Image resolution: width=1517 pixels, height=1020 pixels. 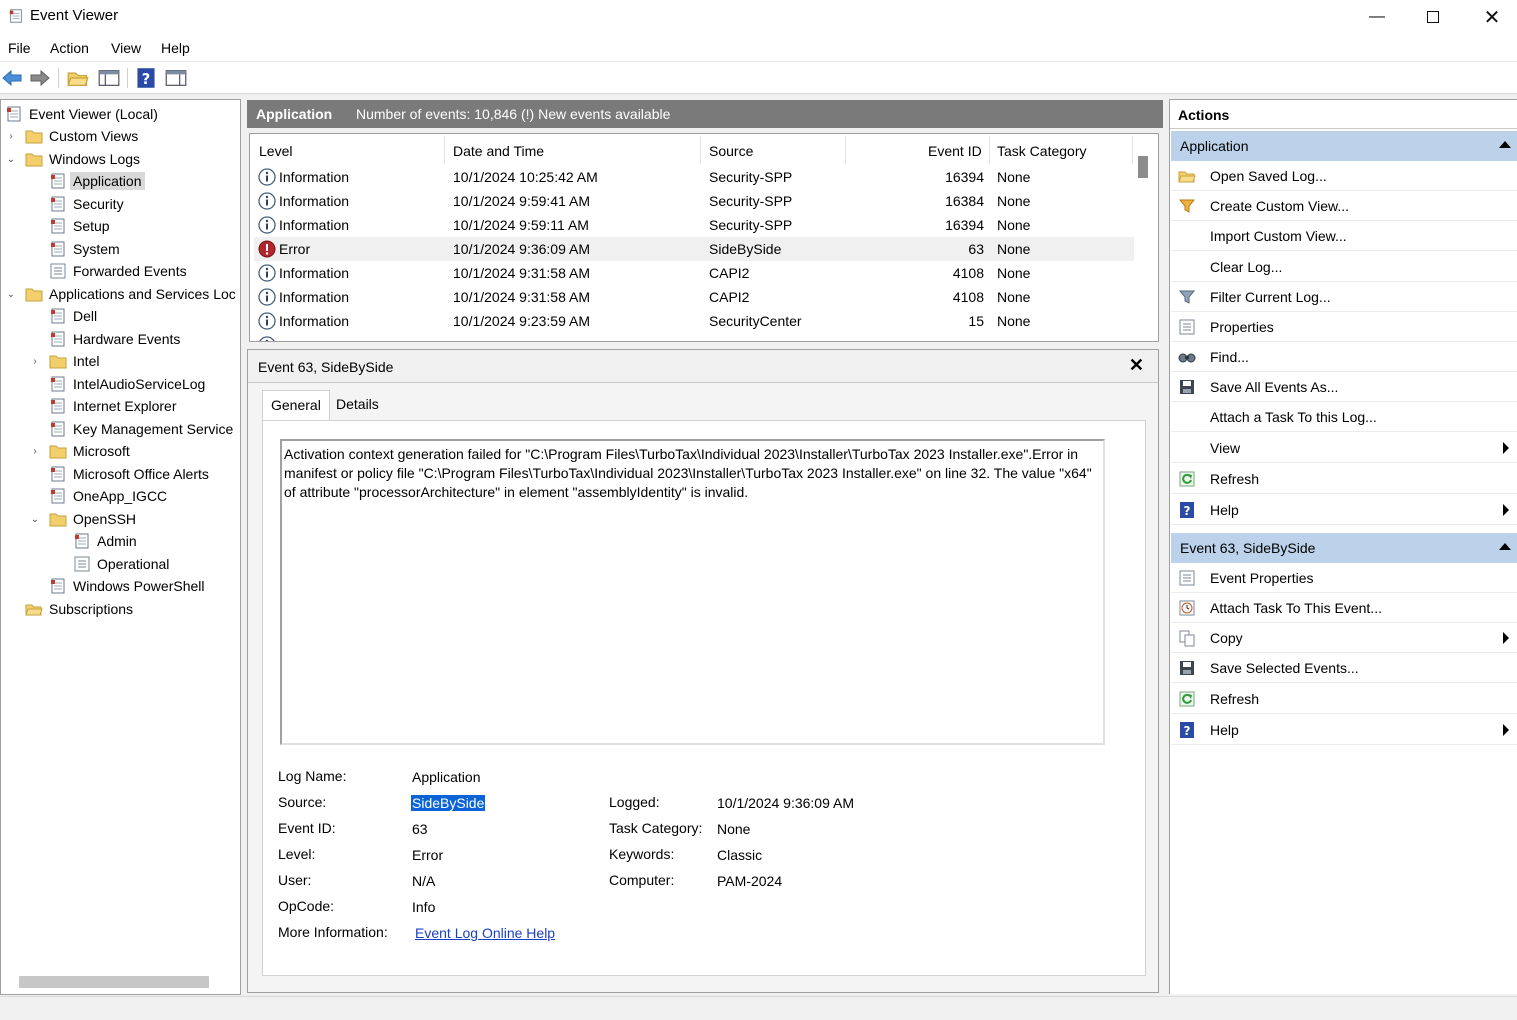 What do you see at coordinates (129, 474) in the screenshot?
I see `tree-item-office-alerts: Microsoft Office Alerts` at bounding box center [129, 474].